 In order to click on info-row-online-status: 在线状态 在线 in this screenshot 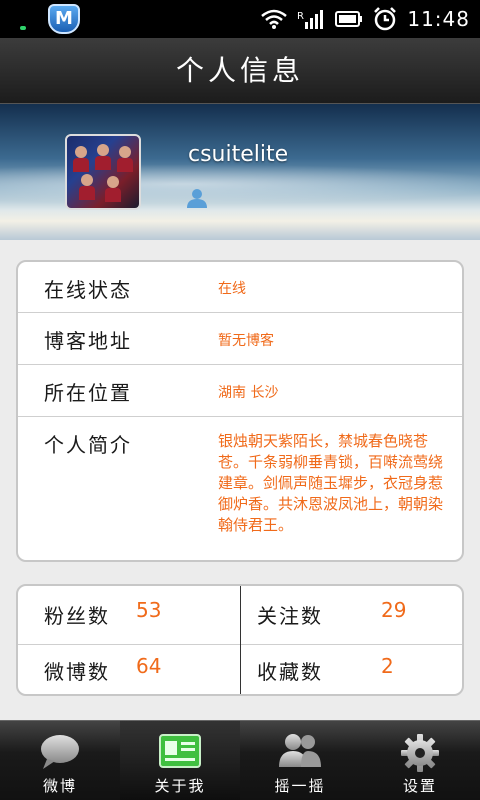, I will do `click(240, 287)`.